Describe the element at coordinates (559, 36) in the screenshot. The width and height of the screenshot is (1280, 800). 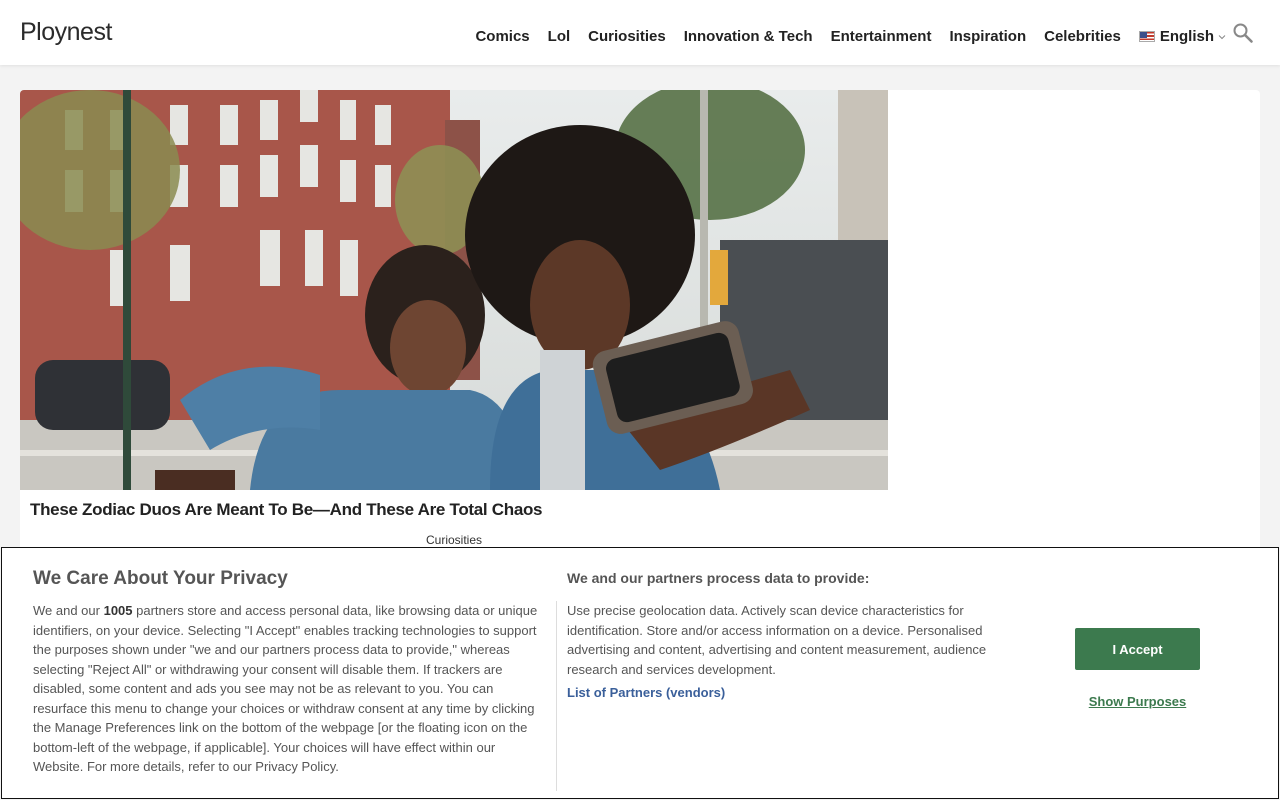
I see `nav-item-lol: Lol` at that location.